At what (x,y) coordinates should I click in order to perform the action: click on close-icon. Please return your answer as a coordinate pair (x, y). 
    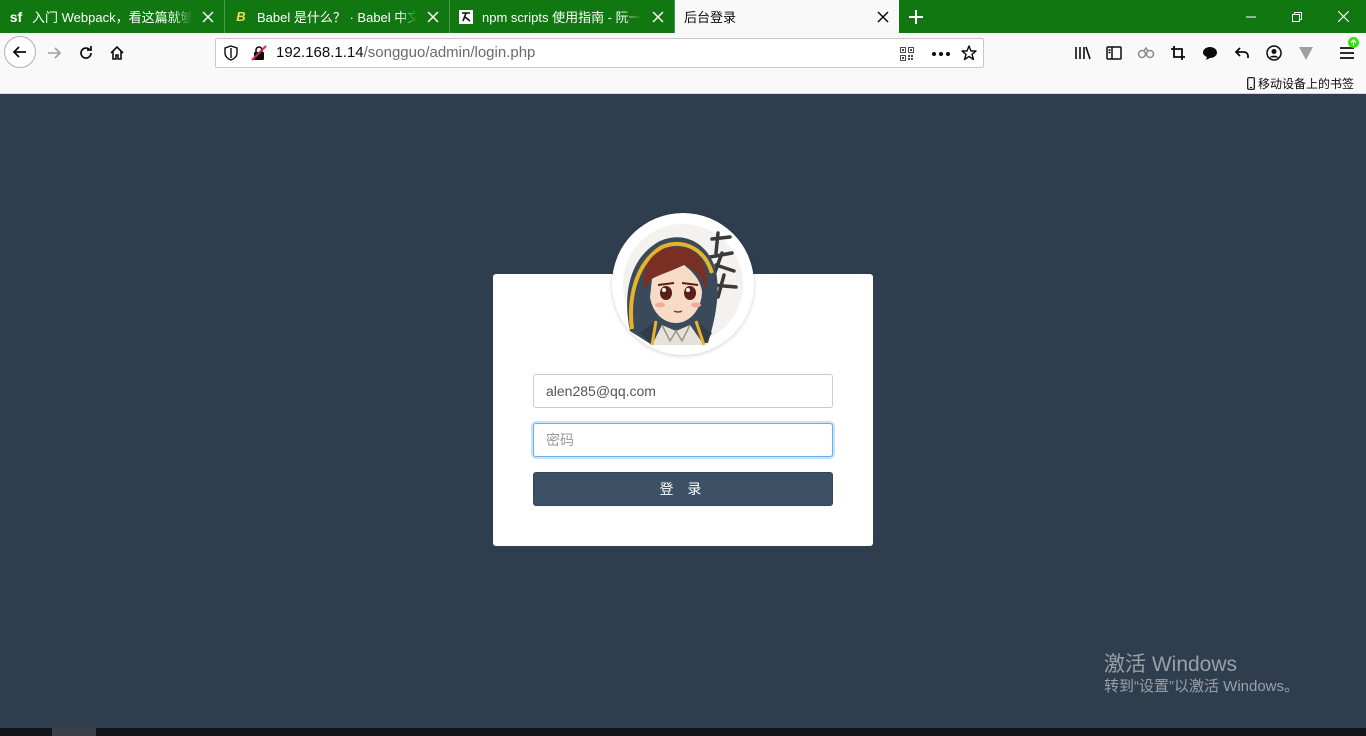
    Looking at the image, I should click on (1343, 16).